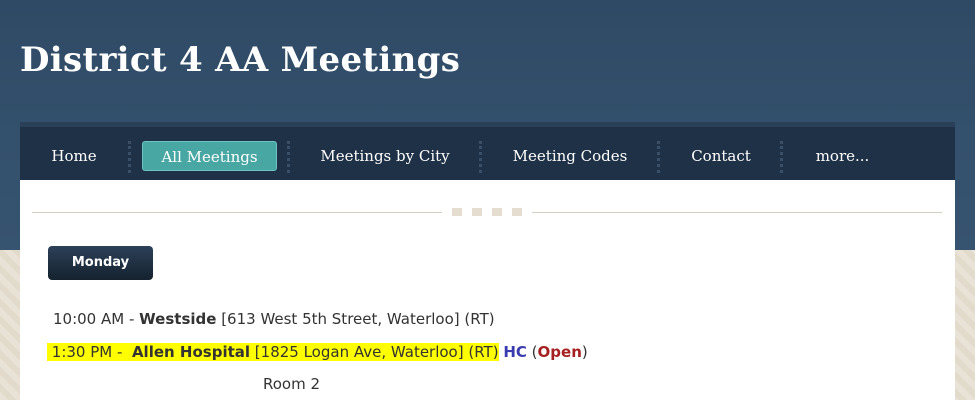  What do you see at coordinates (89, 352) in the screenshot?
I see `meeting-time: 1:30 PM -` at bounding box center [89, 352].